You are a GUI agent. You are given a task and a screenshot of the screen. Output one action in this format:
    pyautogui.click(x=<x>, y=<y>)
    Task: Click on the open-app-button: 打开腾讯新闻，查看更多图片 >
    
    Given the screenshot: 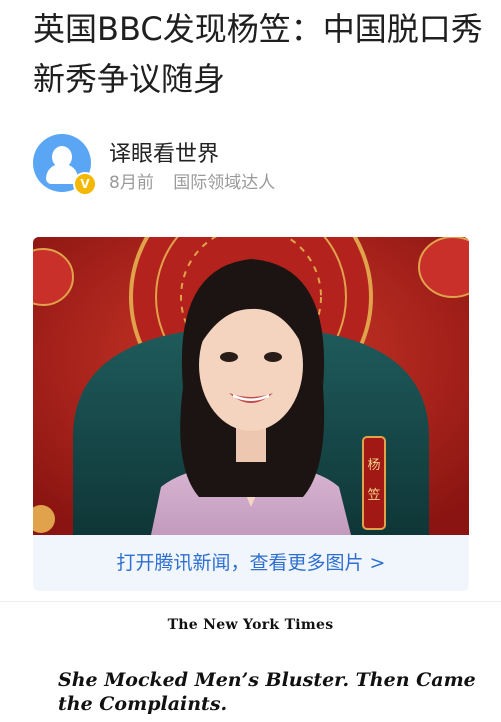 What is the action you would take?
    pyautogui.click(x=251, y=563)
    